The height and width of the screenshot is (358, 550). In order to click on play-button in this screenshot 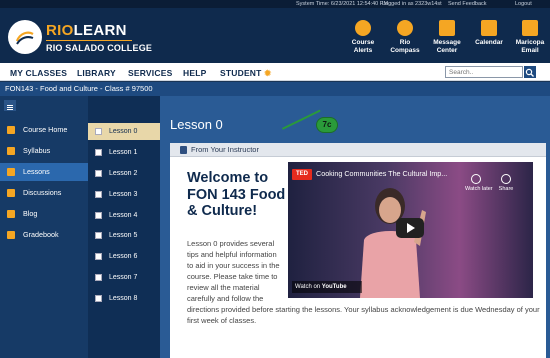, I will do `click(410, 228)`.